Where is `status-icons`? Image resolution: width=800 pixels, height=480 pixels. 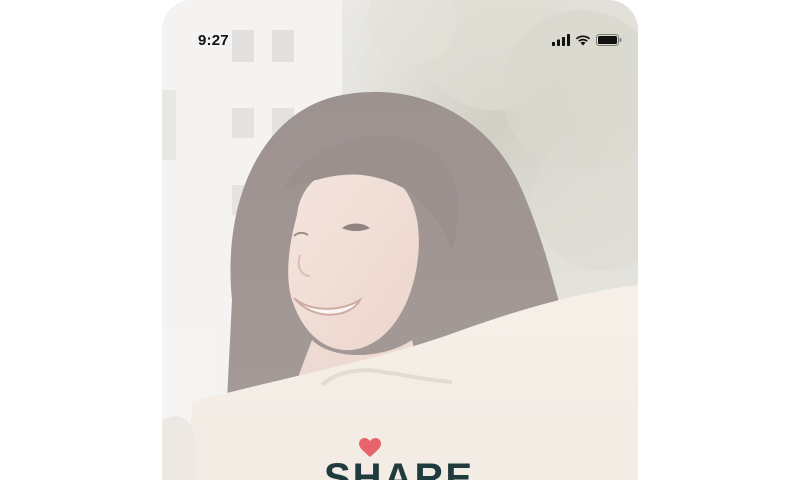
status-icons is located at coordinates (587, 42).